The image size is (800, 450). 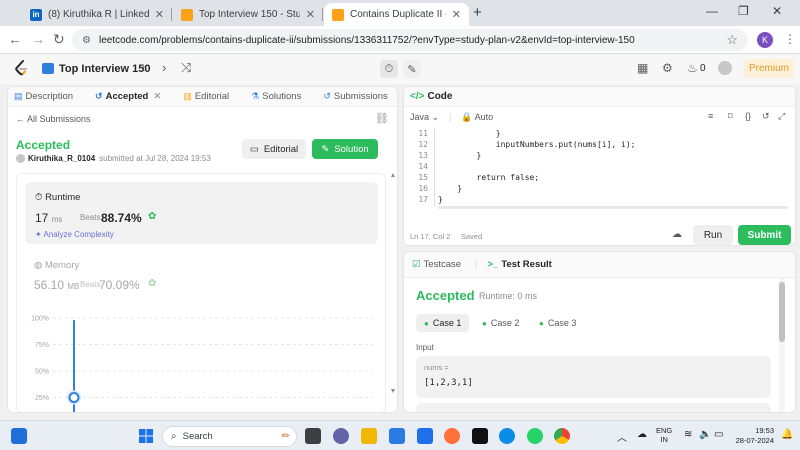 I want to click on username: Kiruthika_R_0104, so click(x=61, y=158).